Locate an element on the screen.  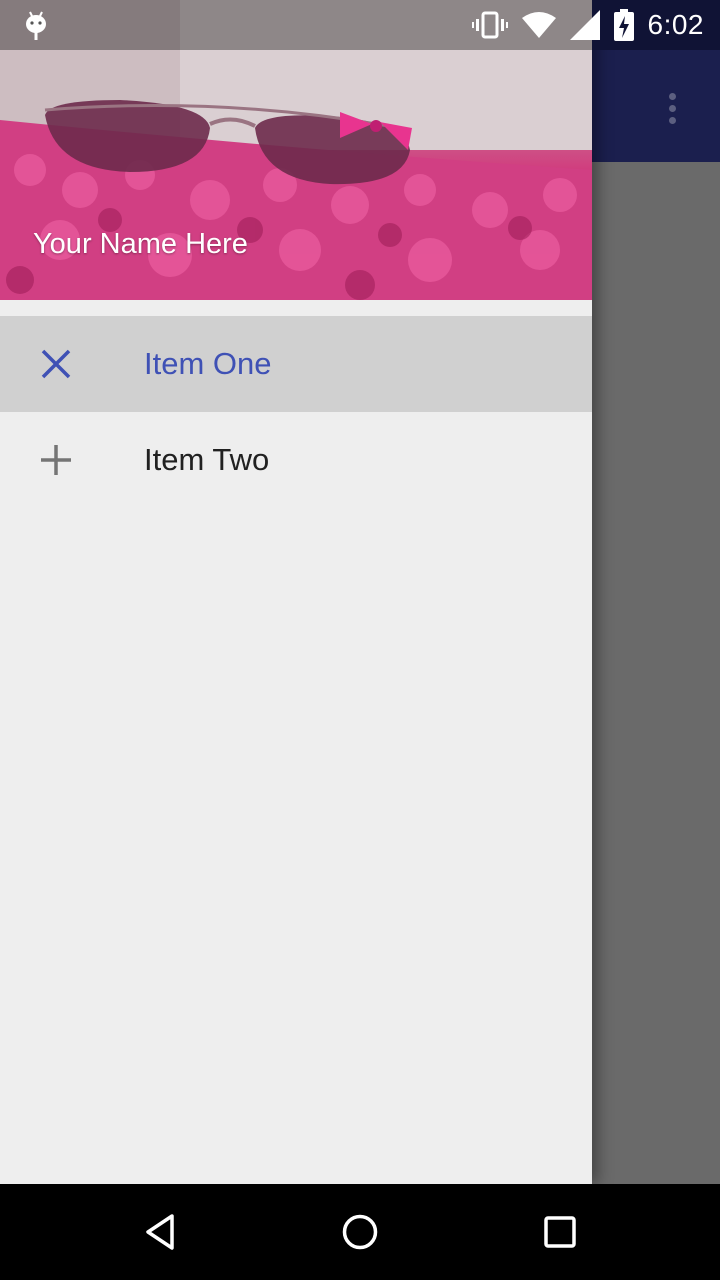
cell-signal-icon is located at coordinates (584, 25).